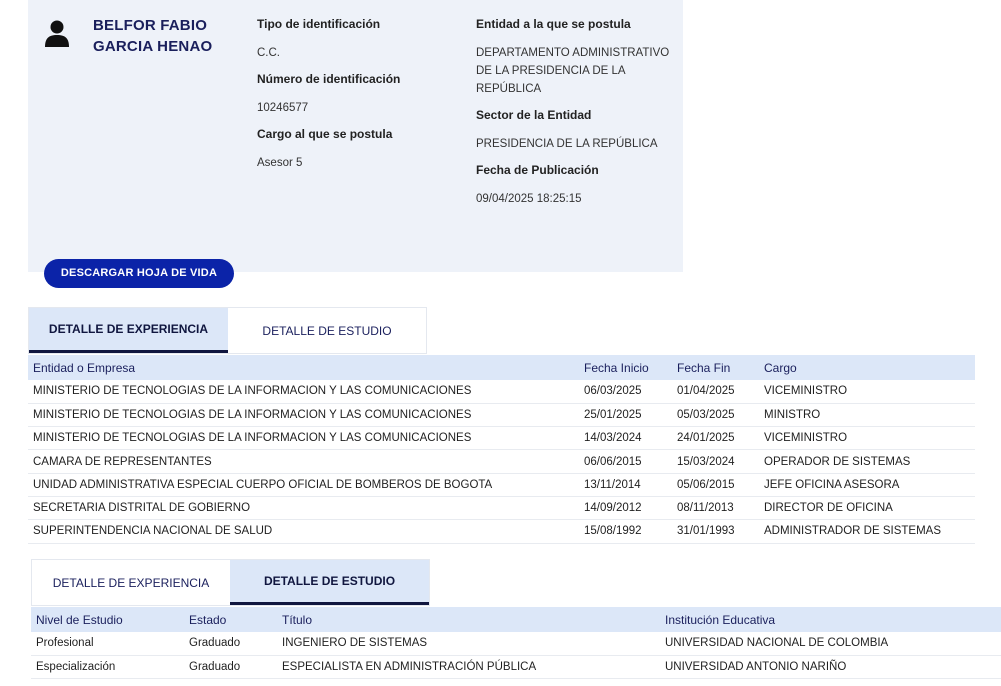  I want to click on id-number-label: Número de identificación, so click(329, 79).